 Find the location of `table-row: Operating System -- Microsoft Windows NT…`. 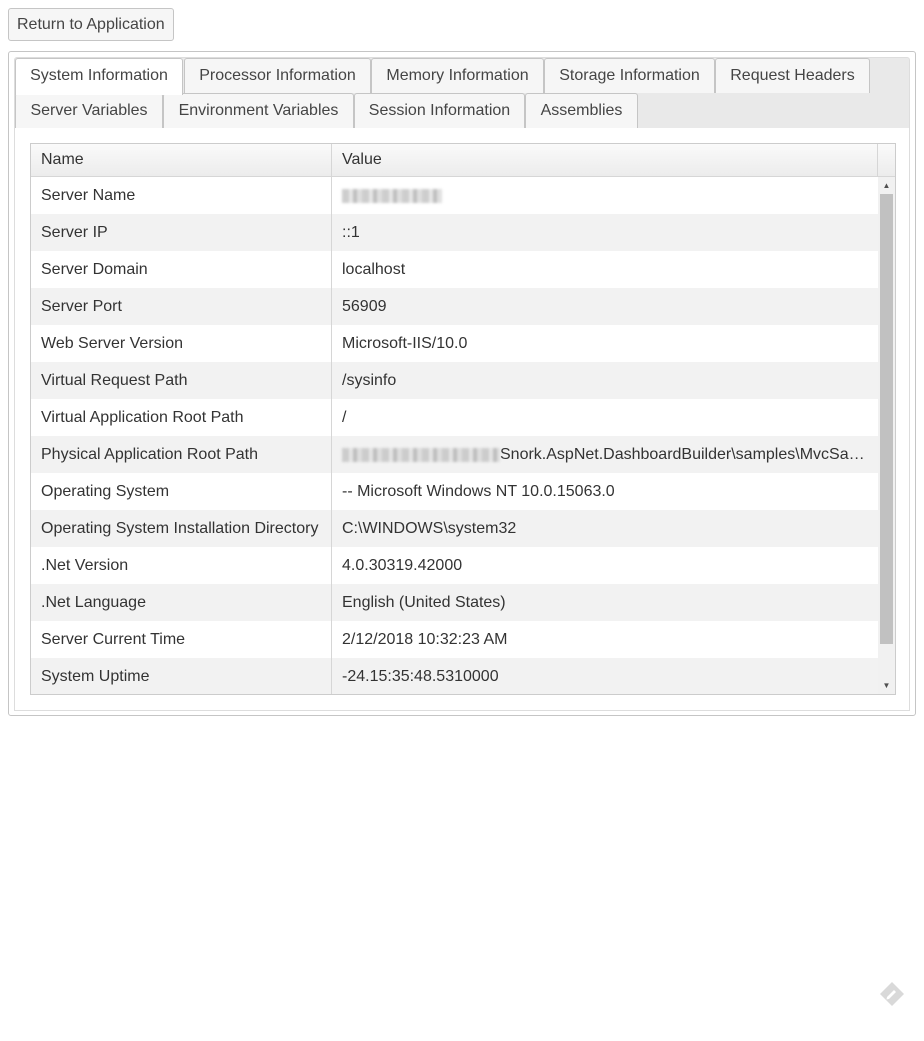

table-row: Operating System -- Microsoft Windows NT… is located at coordinates (454, 491).